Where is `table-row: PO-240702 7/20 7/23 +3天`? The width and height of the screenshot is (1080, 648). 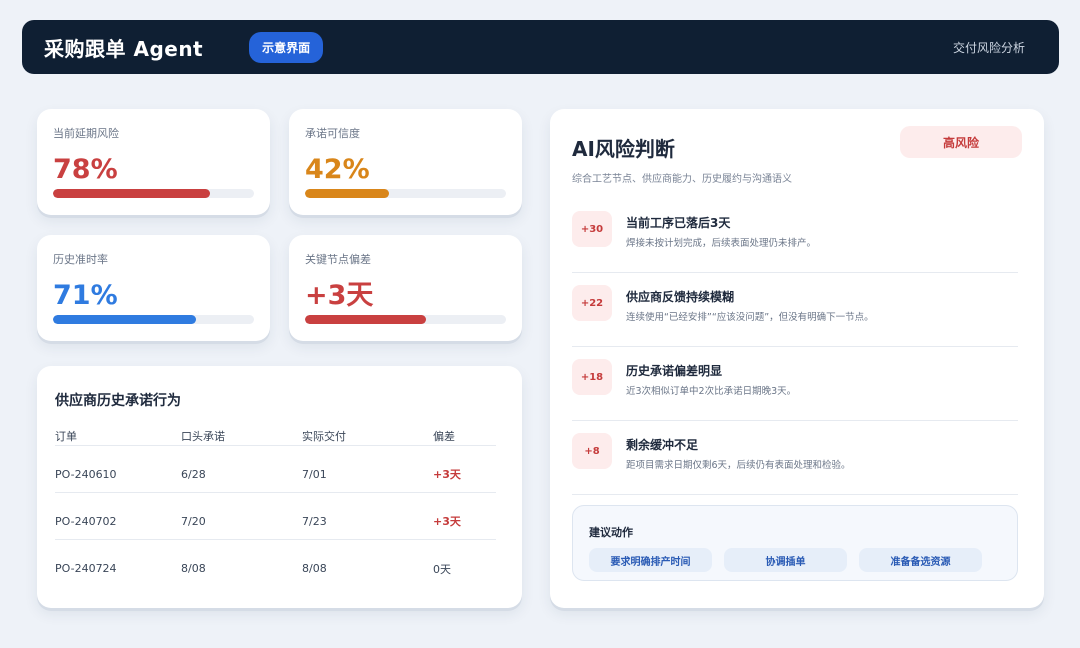
table-row: PO-240702 7/20 7/23 +3天 is located at coordinates (275, 516).